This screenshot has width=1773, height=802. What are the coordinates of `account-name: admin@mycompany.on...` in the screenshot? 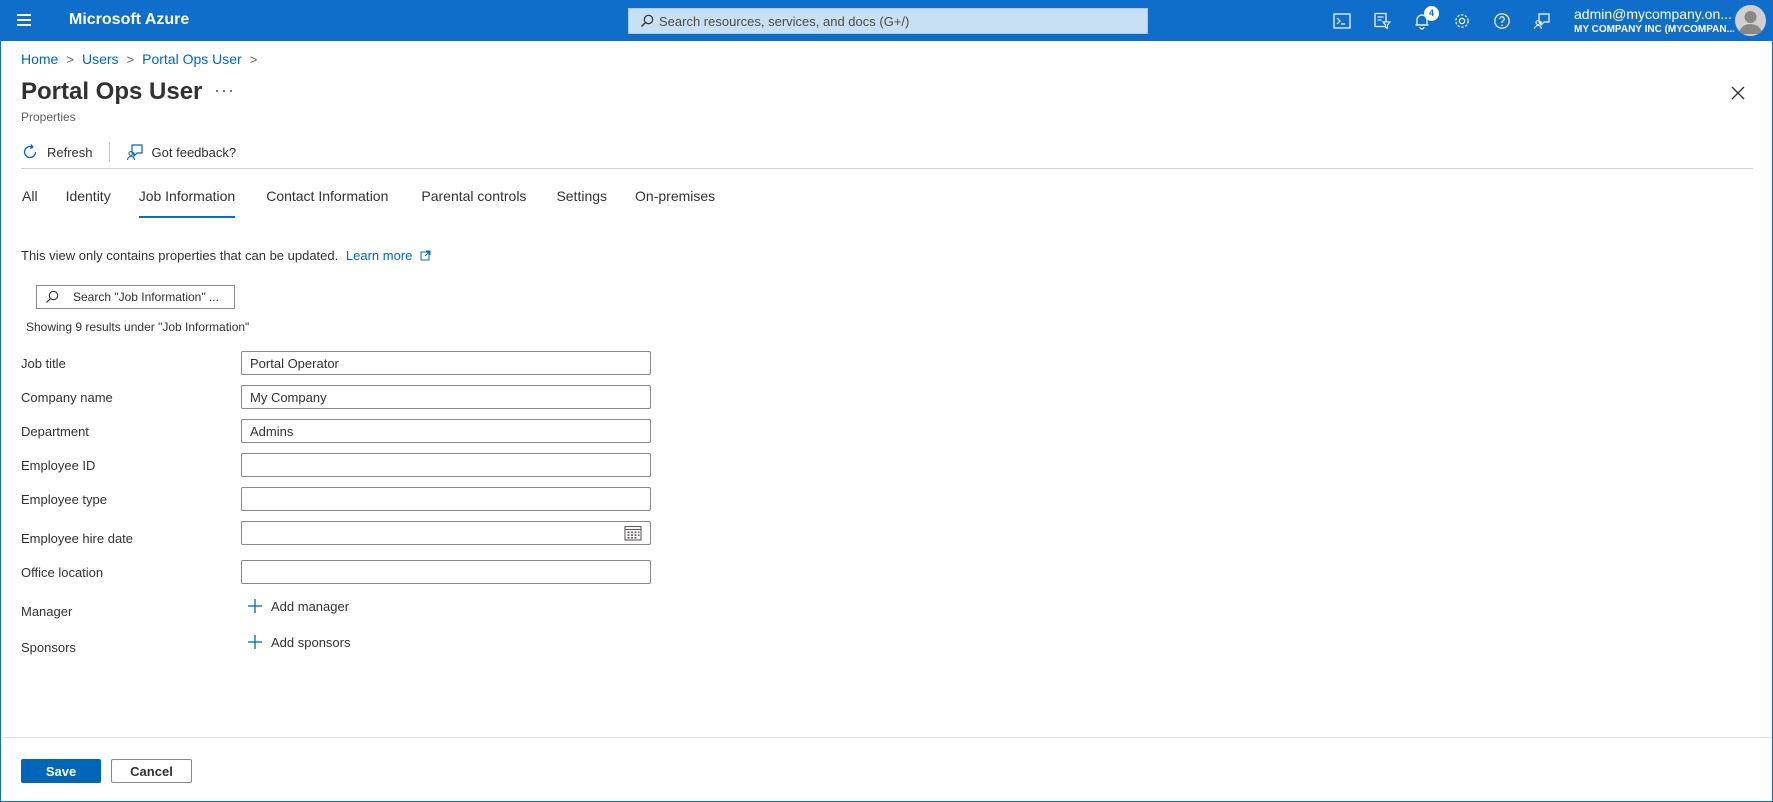 It's located at (1653, 14).